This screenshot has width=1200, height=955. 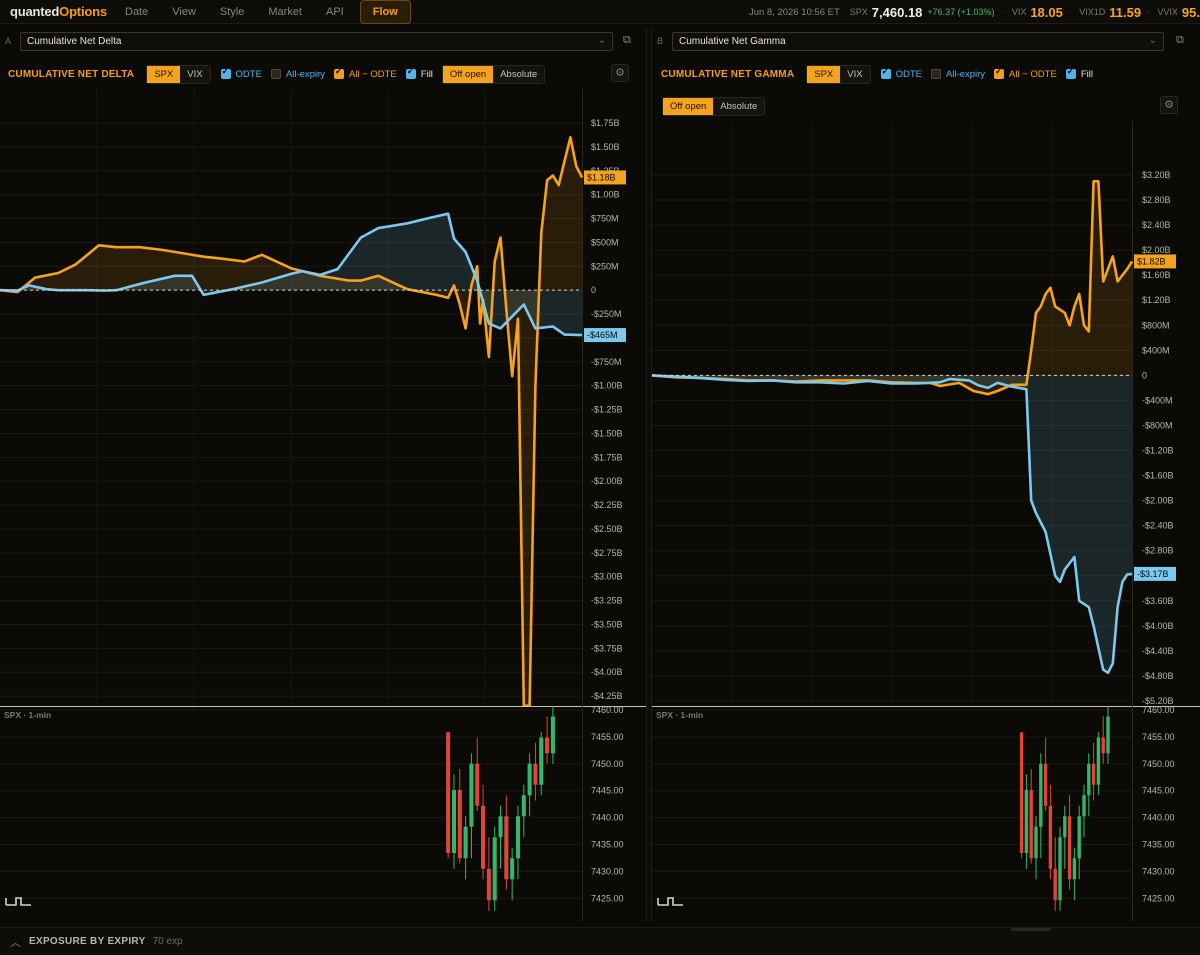 I want to click on y-tick-label: 0, so click(x=593, y=290).